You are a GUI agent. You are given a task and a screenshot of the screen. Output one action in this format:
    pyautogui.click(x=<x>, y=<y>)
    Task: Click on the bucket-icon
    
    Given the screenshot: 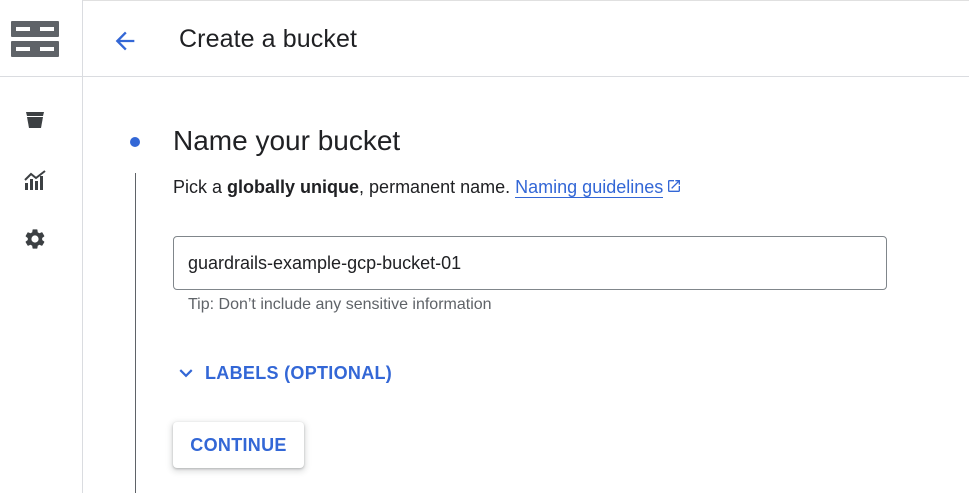 What is the action you would take?
    pyautogui.click(x=35, y=119)
    